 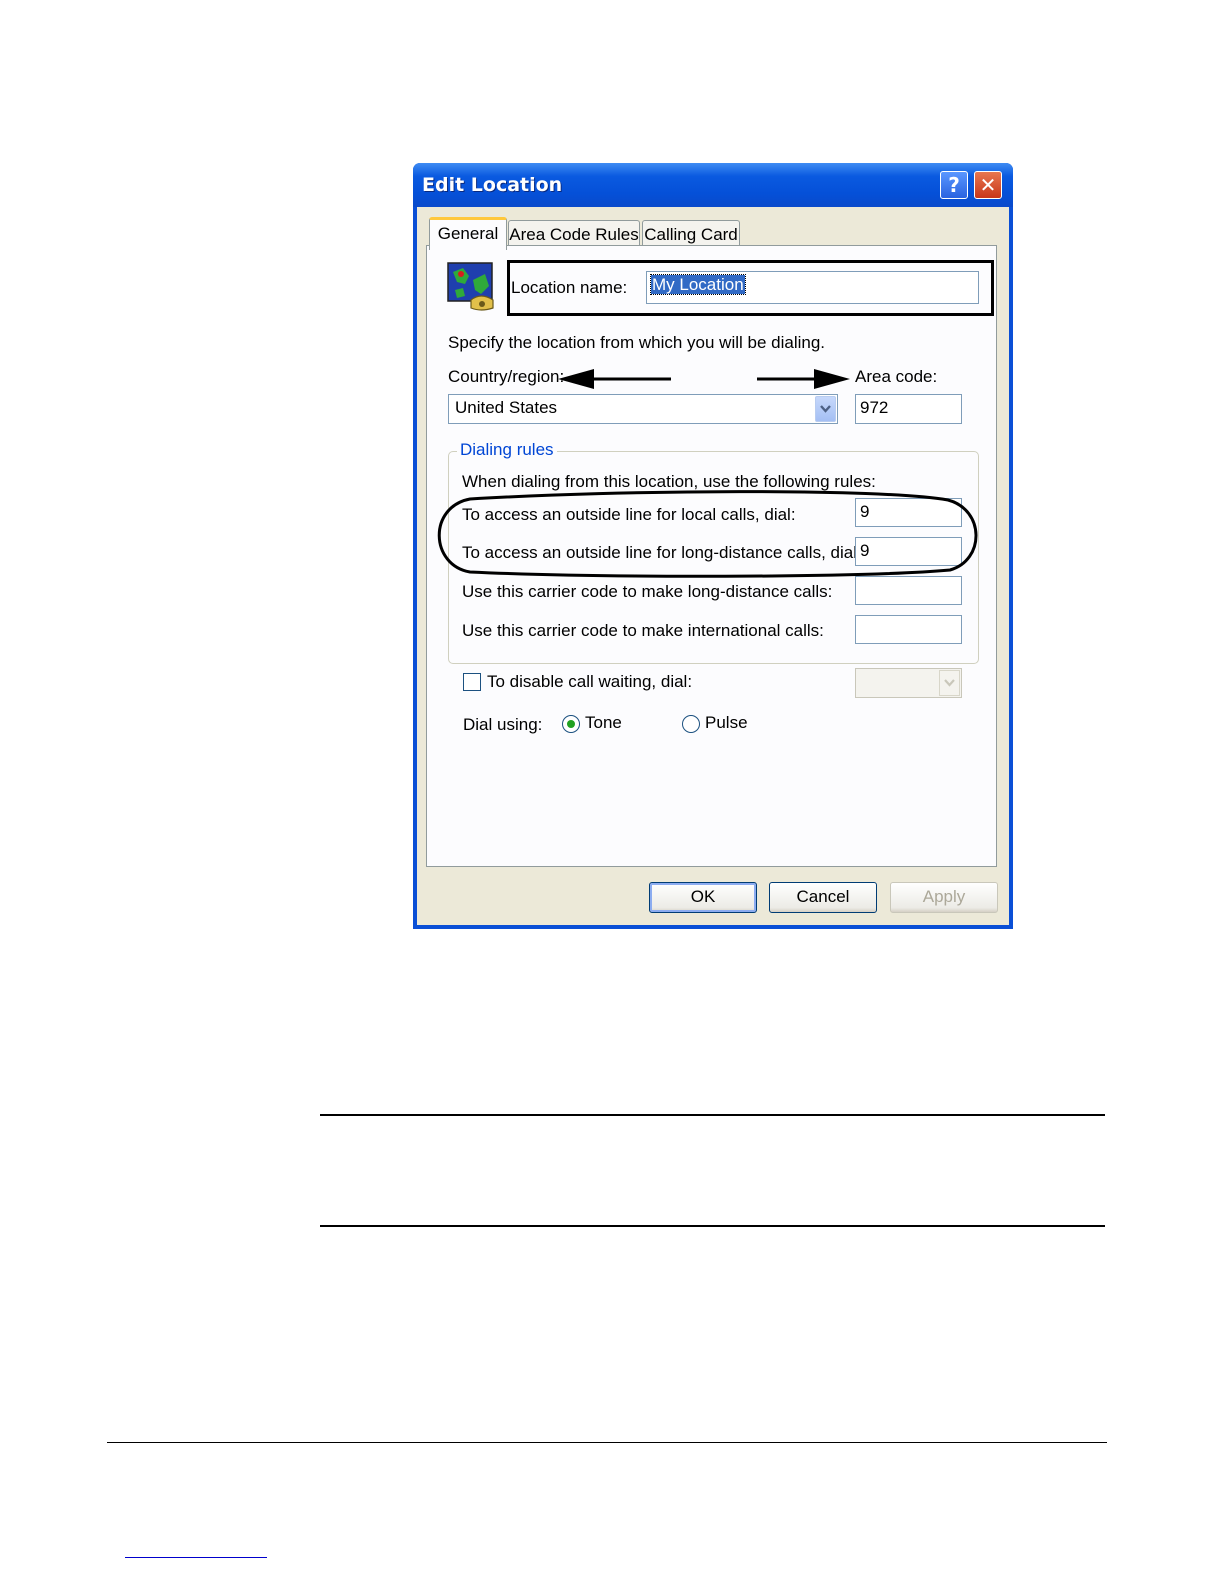 What do you see at coordinates (691, 234) in the screenshot?
I see `tab-calling-card: Calling Card` at bounding box center [691, 234].